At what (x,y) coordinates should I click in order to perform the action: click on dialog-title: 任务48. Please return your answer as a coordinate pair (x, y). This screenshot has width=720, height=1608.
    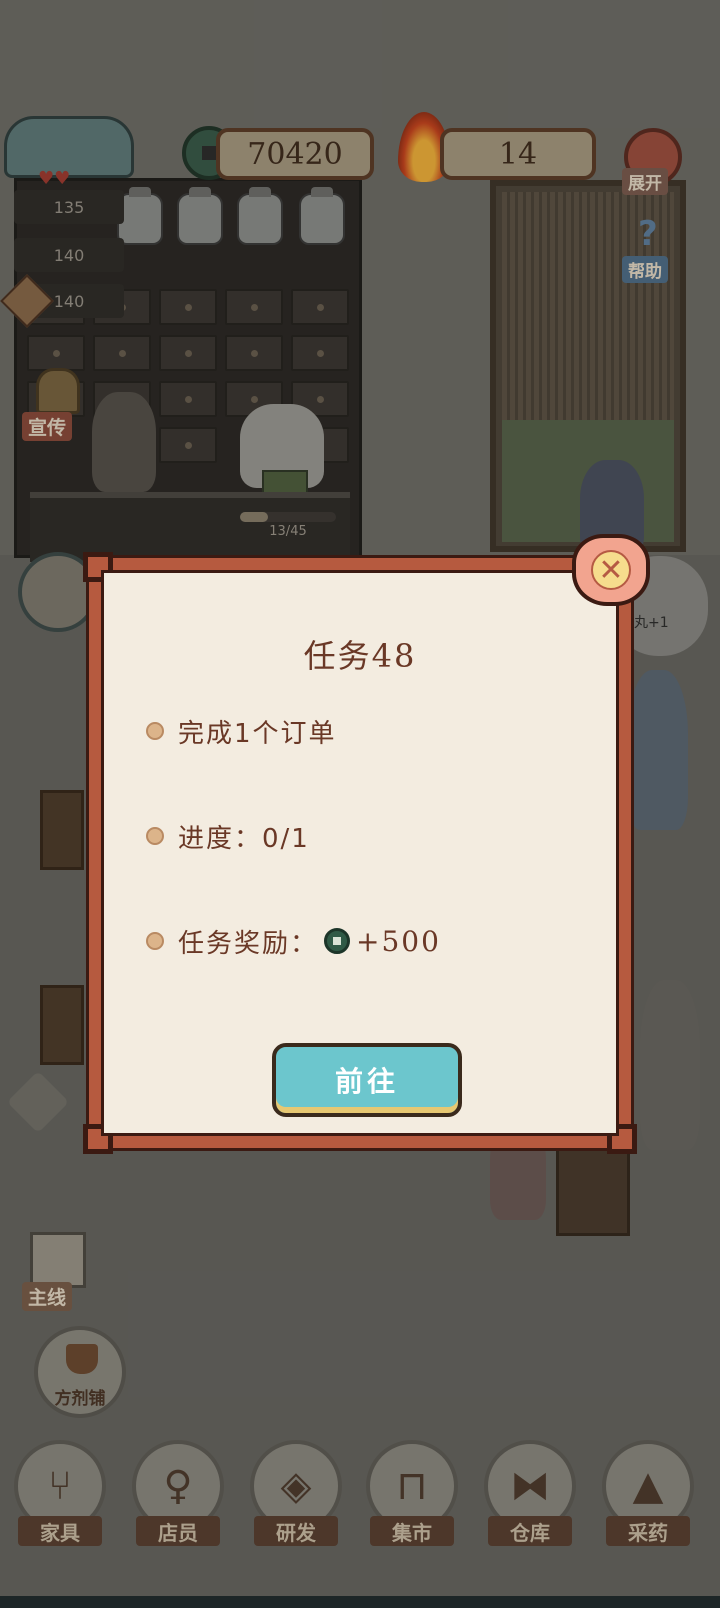
    Looking at the image, I should click on (360, 656).